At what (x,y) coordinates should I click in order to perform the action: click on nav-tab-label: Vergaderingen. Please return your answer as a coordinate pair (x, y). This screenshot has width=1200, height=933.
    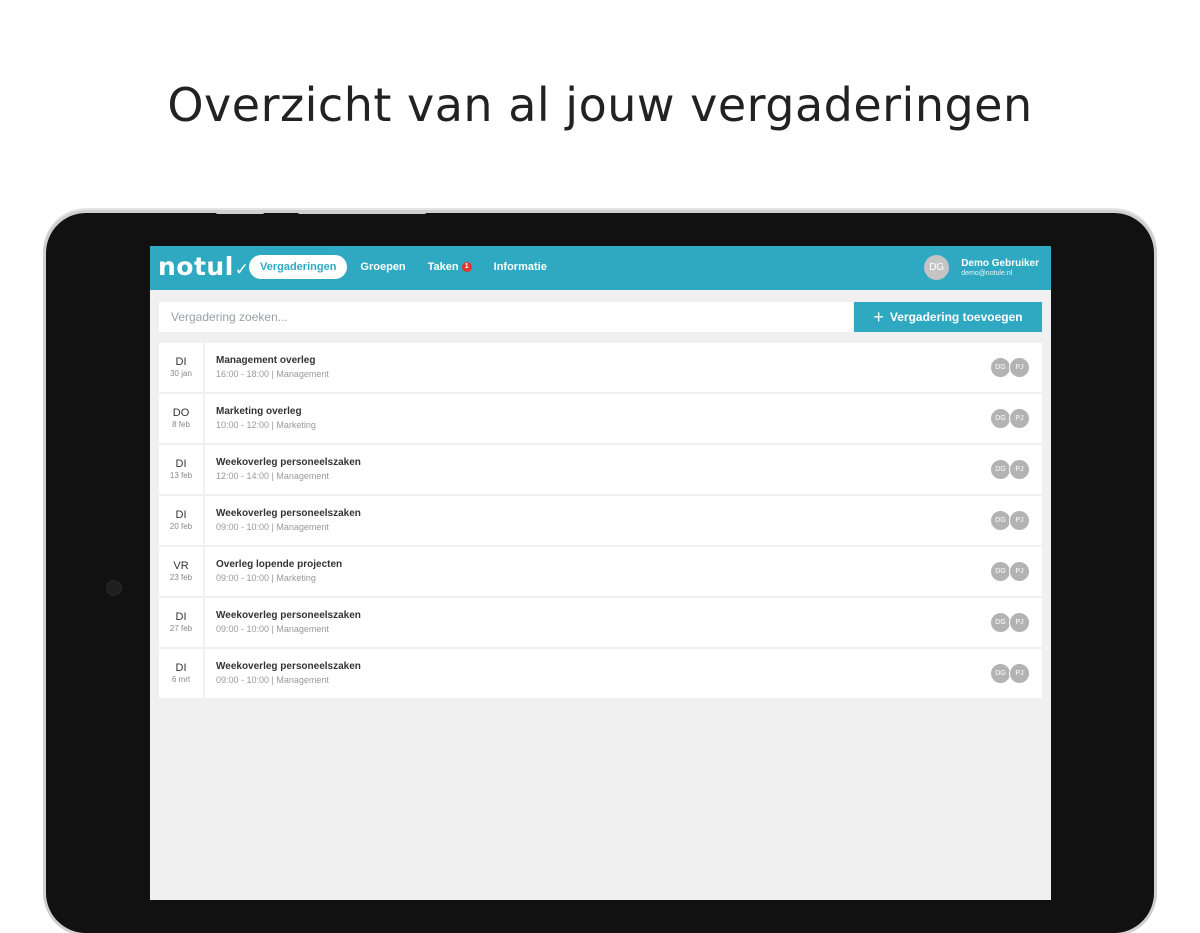
    Looking at the image, I should click on (298, 267).